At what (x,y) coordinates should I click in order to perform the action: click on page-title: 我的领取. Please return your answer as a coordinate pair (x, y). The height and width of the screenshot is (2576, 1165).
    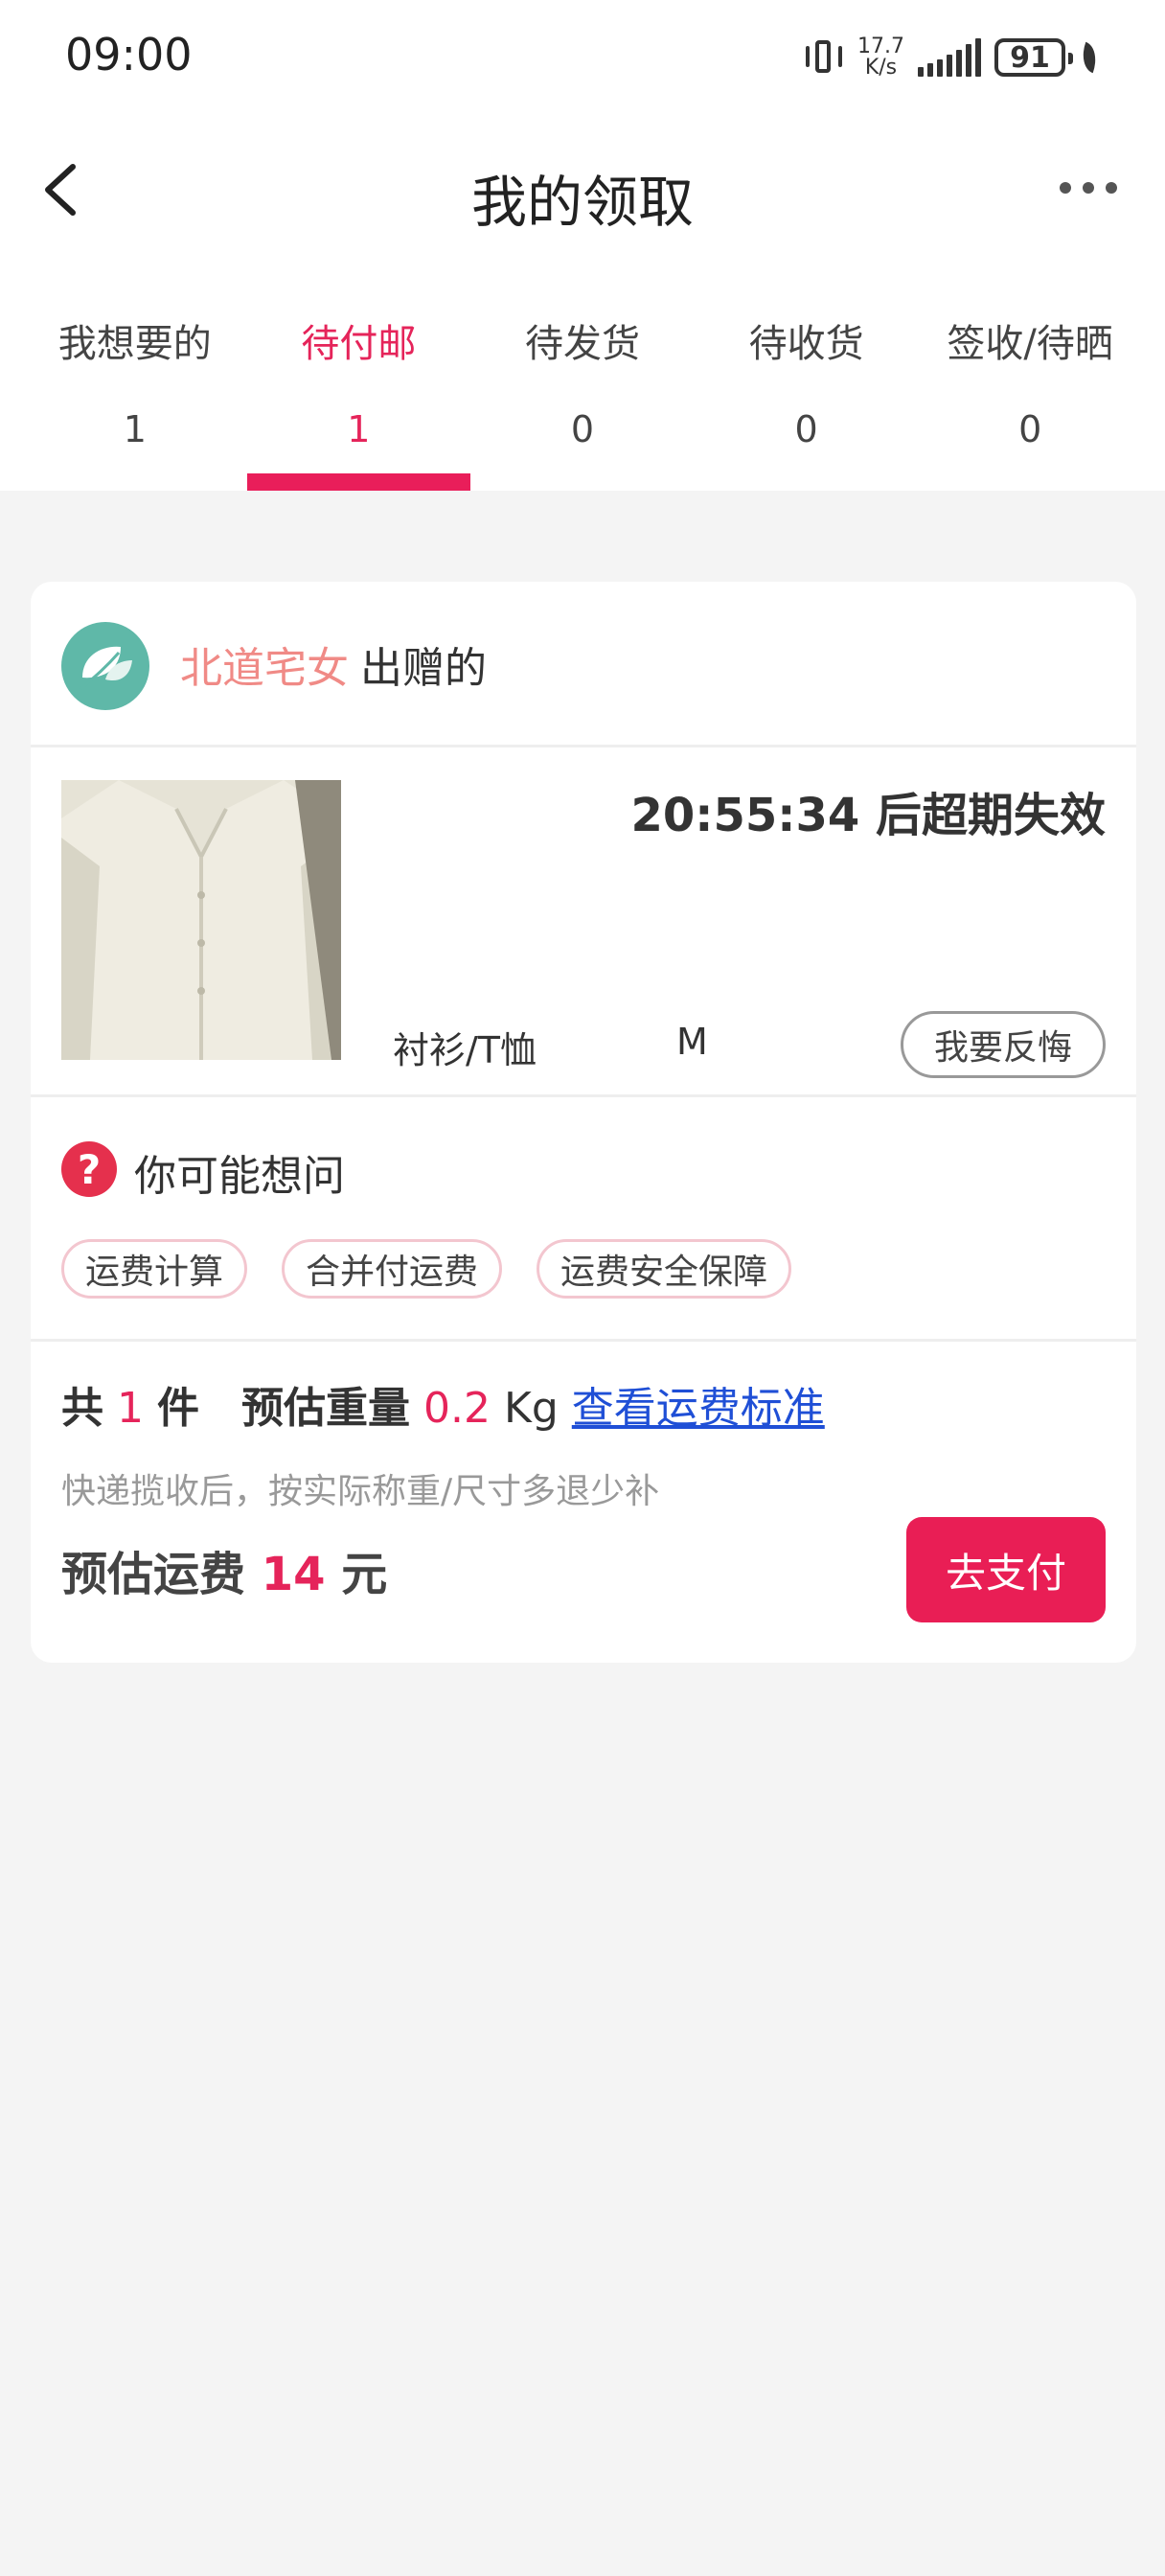
    Looking at the image, I should click on (582, 202).